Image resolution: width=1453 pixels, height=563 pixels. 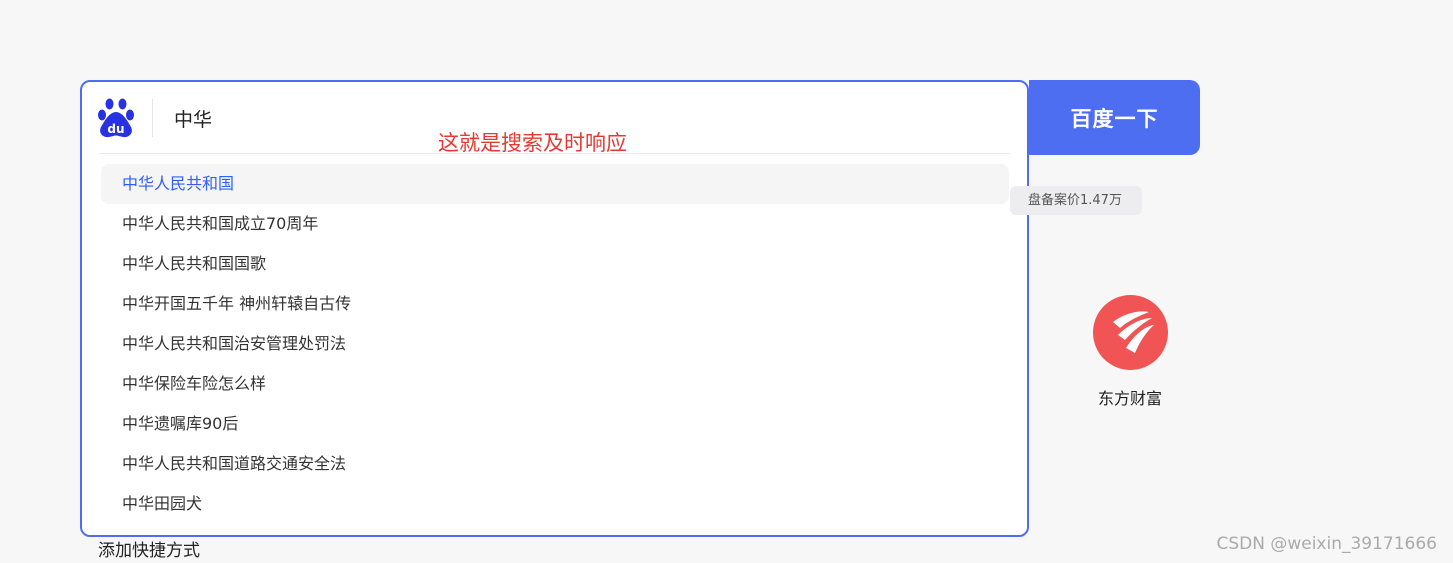 I want to click on hot-search-tag: 盘备案价1.47万, so click(x=1076, y=200).